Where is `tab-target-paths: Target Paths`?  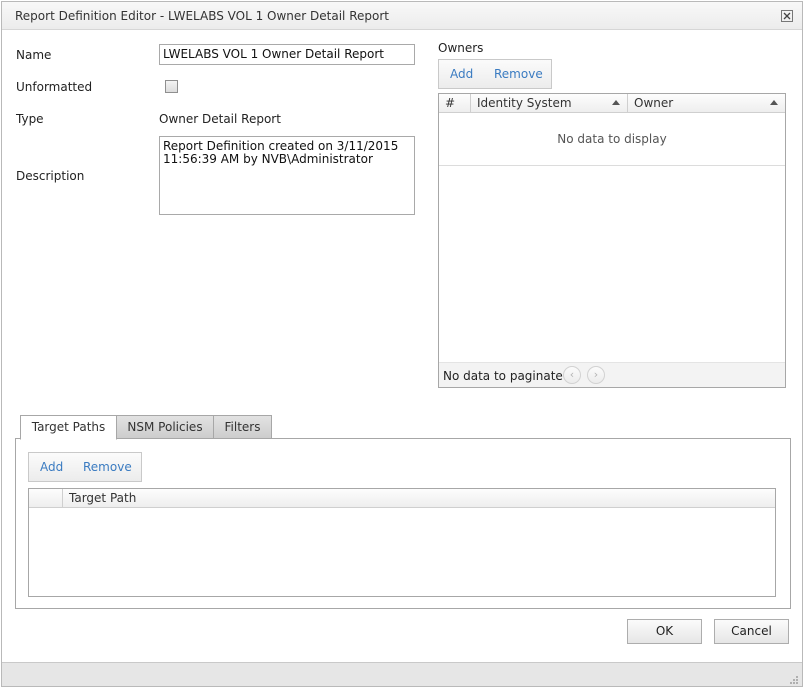 tab-target-paths: Target Paths is located at coordinates (68, 427).